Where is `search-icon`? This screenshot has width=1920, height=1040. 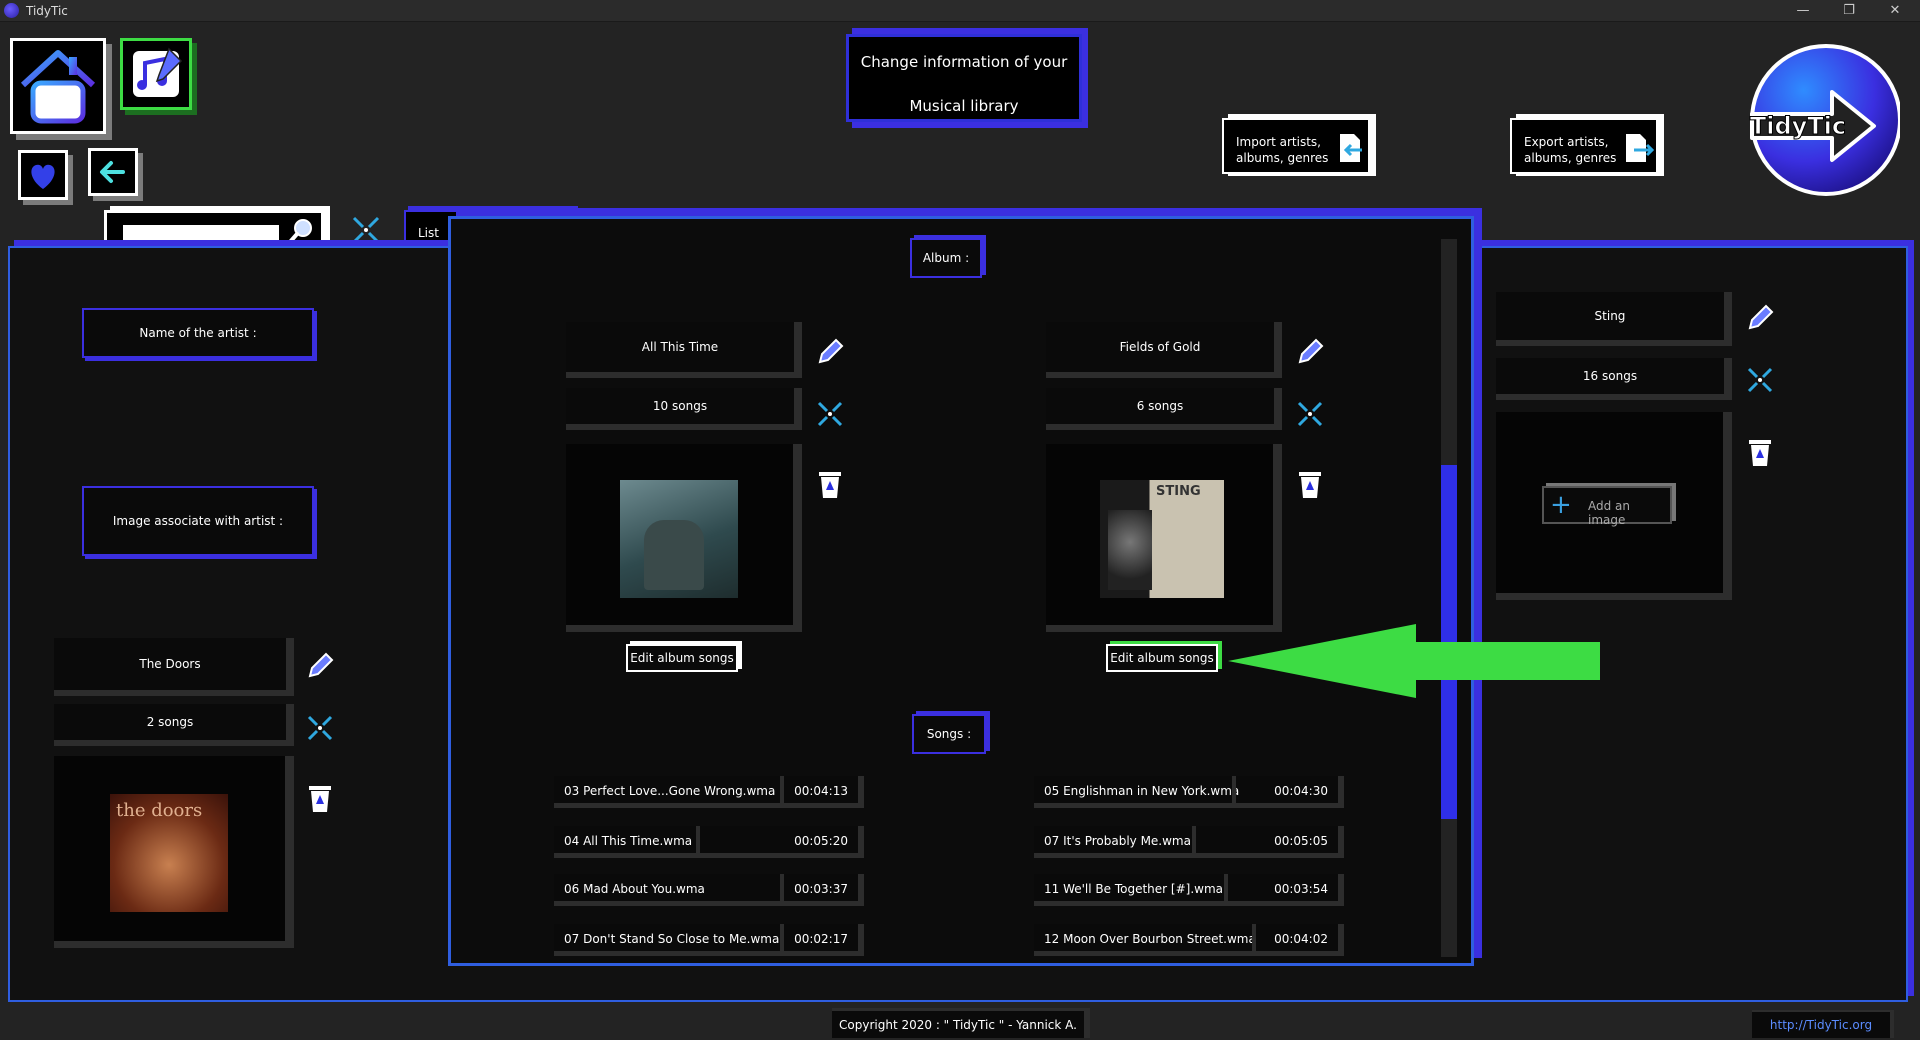 search-icon is located at coordinates (301, 231).